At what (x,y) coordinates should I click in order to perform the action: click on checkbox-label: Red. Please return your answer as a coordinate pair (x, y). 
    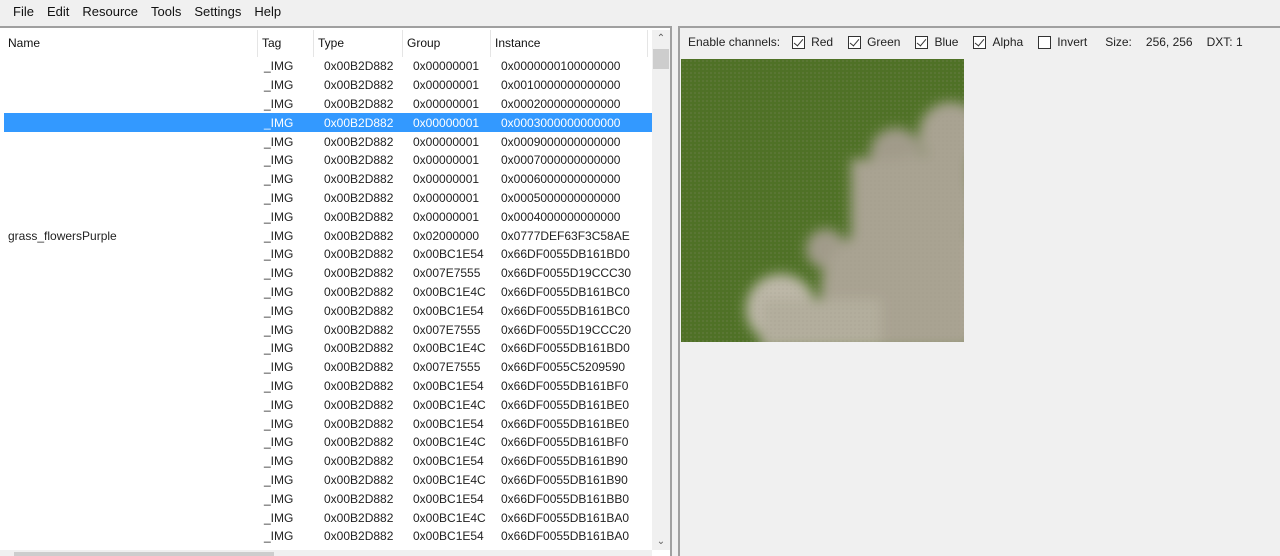
    Looking at the image, I should click on (822, 42).